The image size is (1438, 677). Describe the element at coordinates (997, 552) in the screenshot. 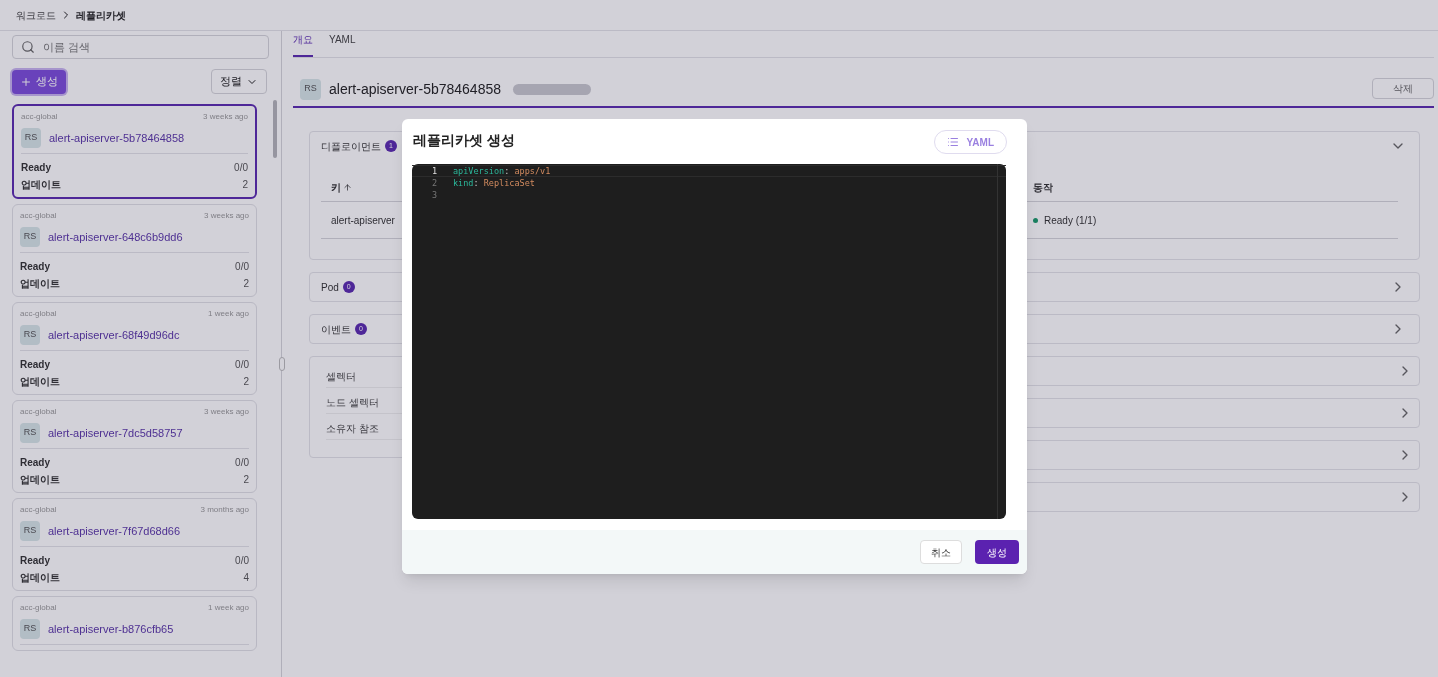

I see `submit-button: 생성` at that location.